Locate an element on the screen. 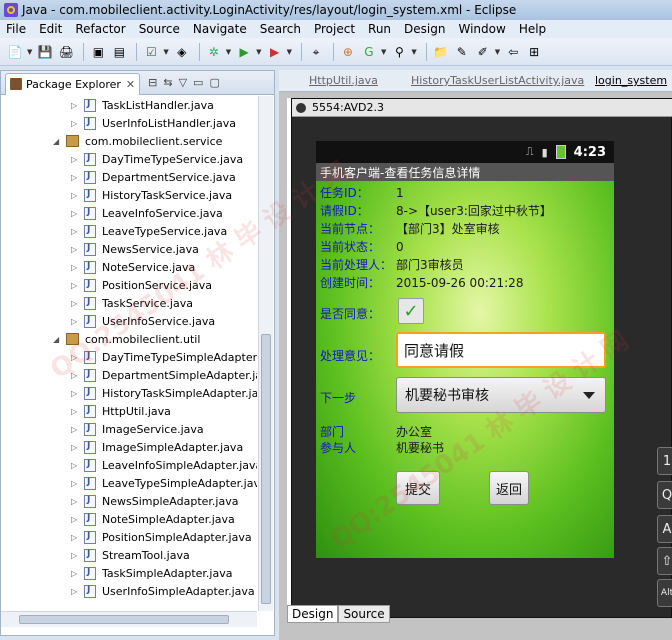 The image size is (672, 640). new-class-icon: ⊕ is located at coordinates (348, 52).